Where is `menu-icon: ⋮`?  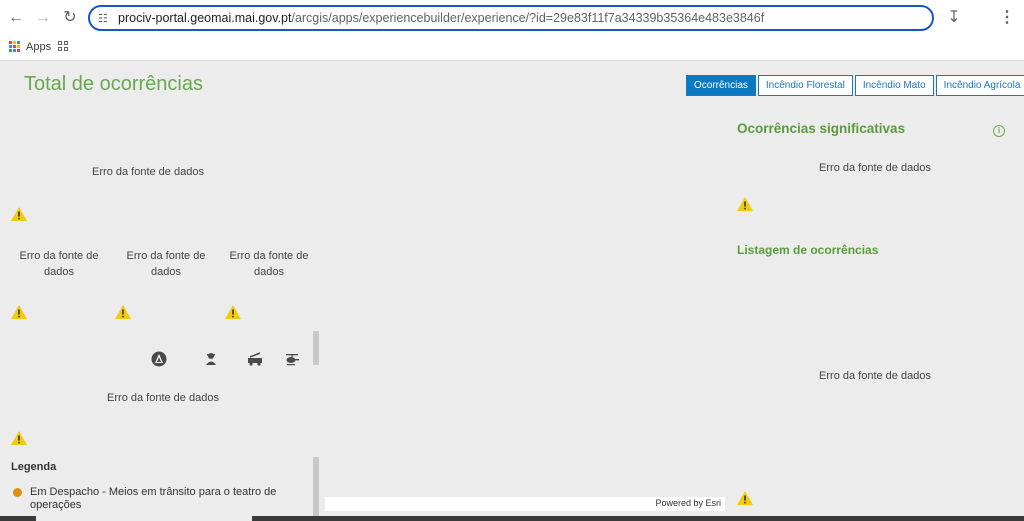 menu-icon: ⋮ is located at coordinates (1007, 18).